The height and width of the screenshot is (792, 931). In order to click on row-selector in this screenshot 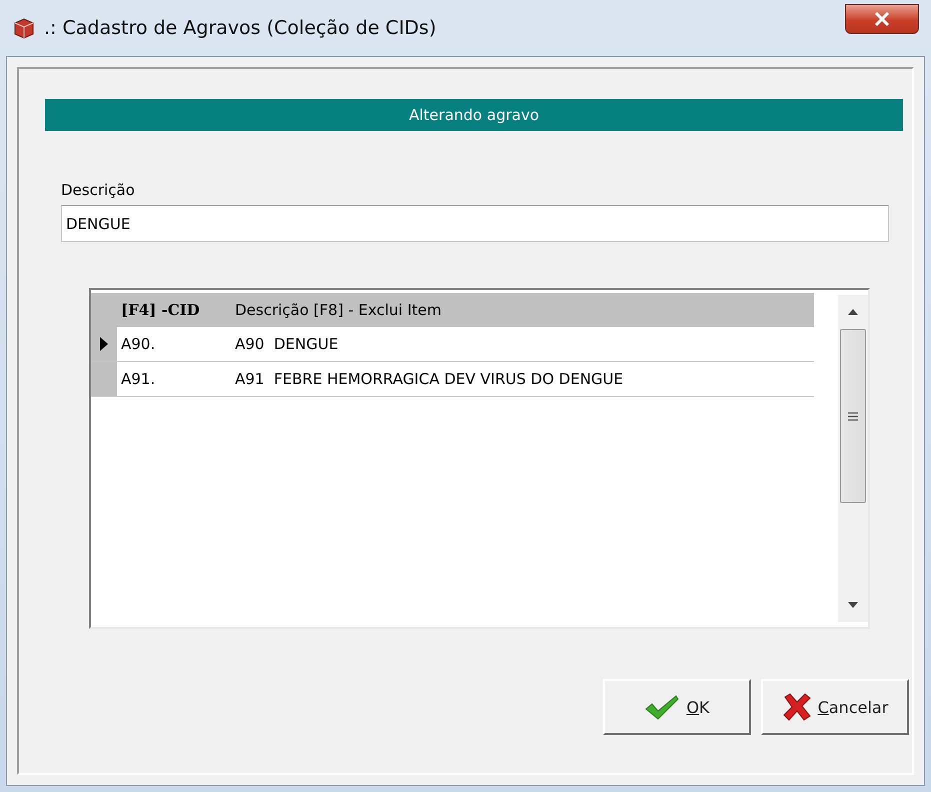, I will do `click(104, 344)`.